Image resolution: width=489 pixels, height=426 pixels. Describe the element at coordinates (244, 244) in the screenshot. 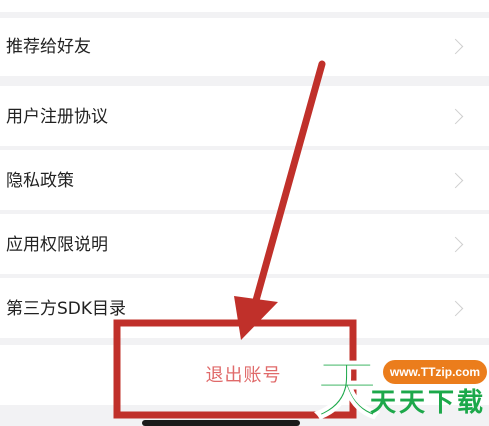

I see `settings-item-permissions: 应用权限说明` at that location.